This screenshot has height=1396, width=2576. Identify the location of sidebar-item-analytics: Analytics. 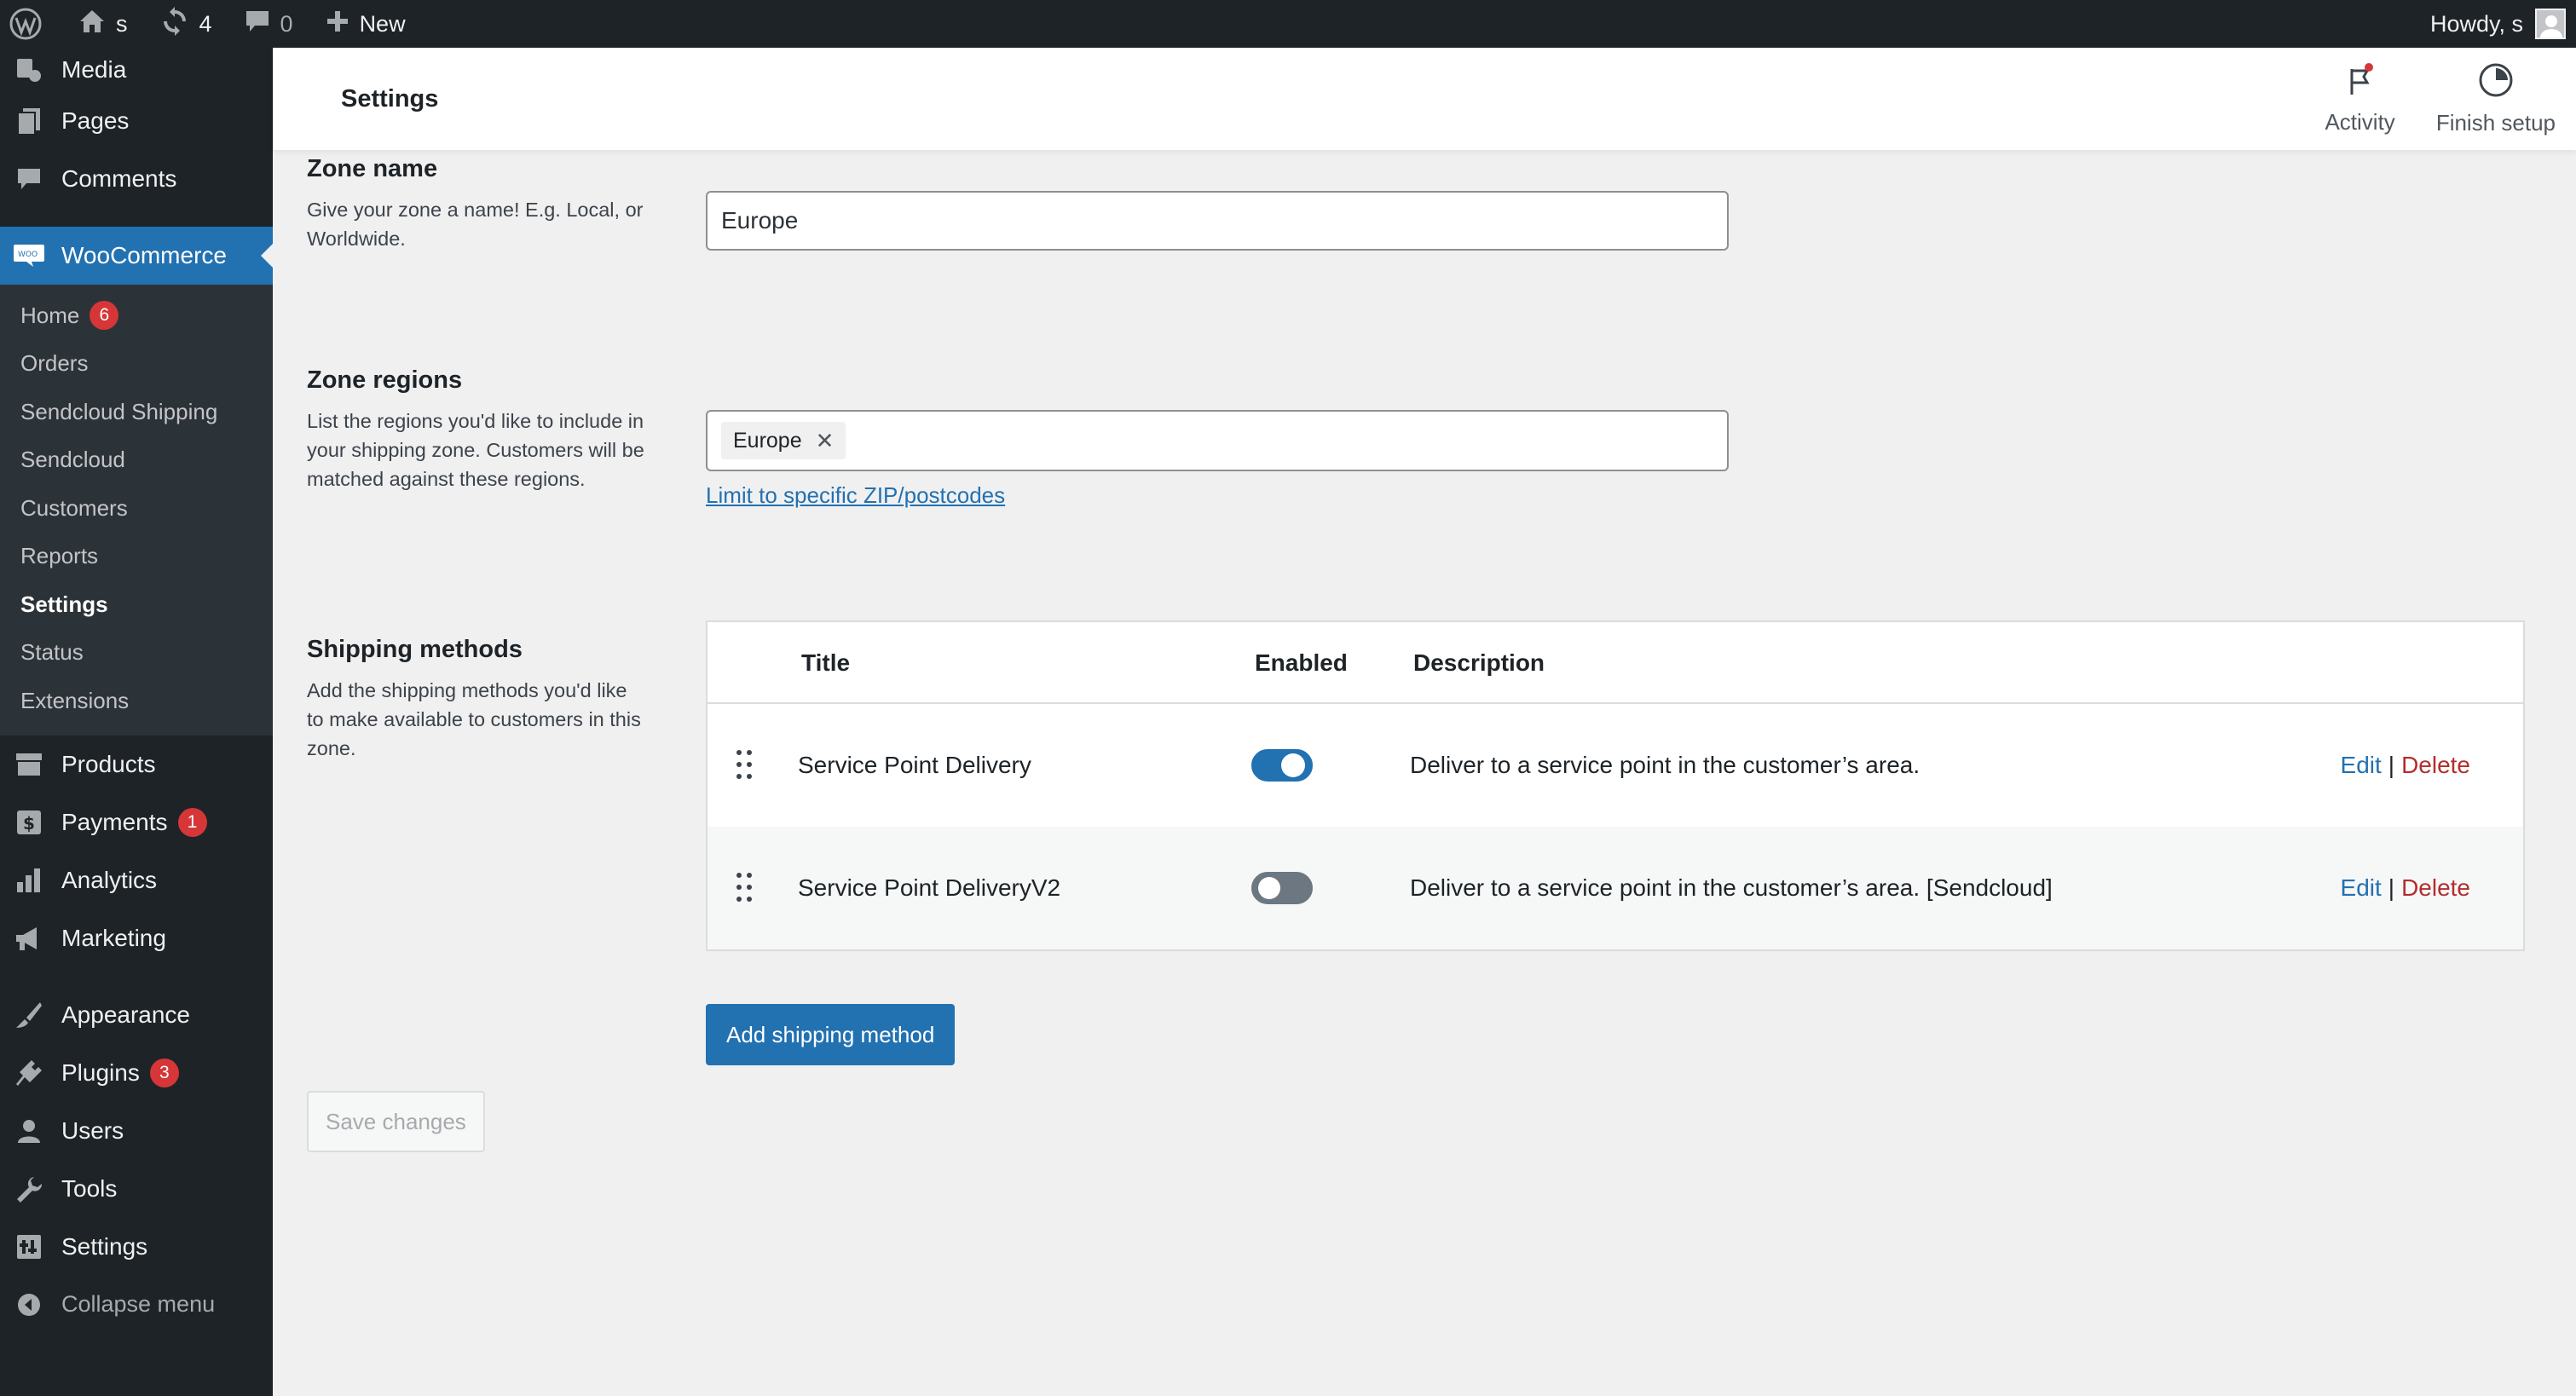
(136, 880).